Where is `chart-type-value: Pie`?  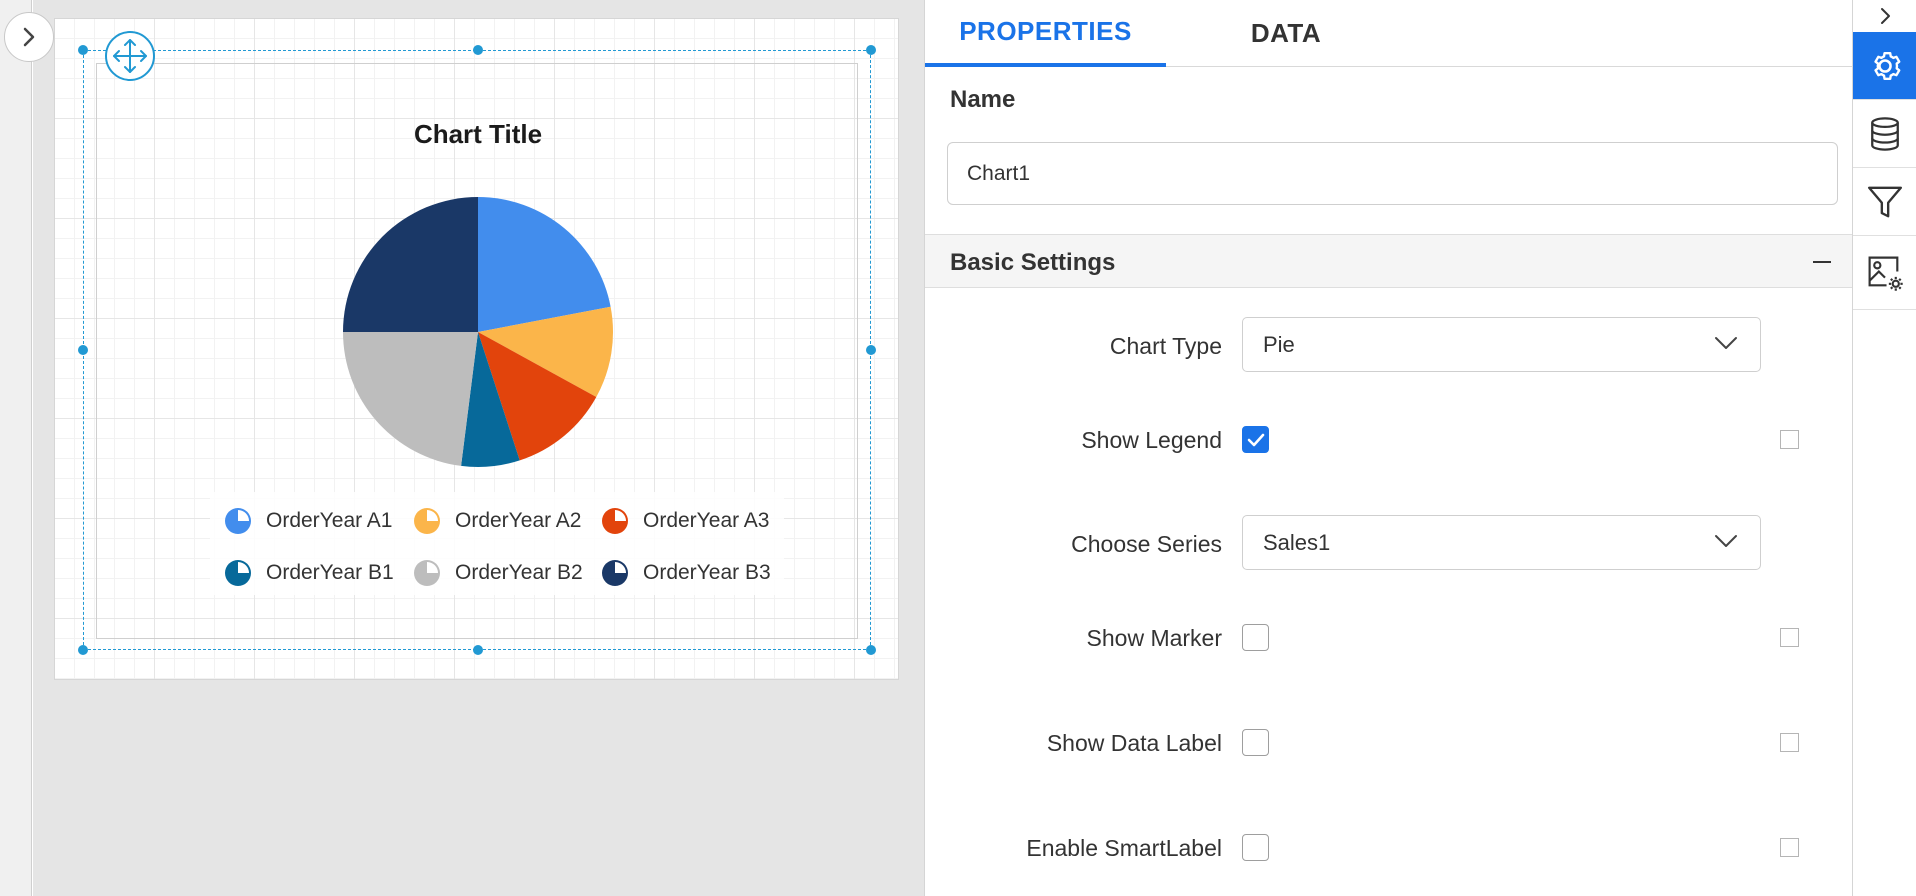
chart-type-value: Pie is located at coordinates (1279, 344).